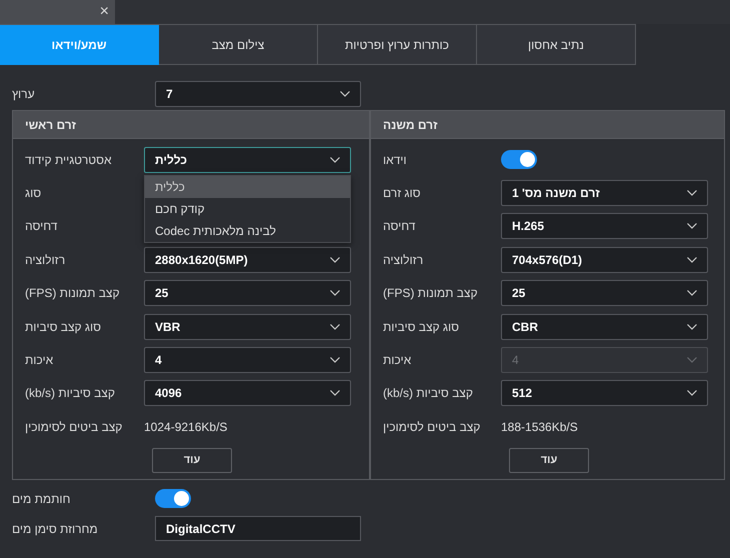  I want to click on field-label: חותמת מים, so click(41, 499).